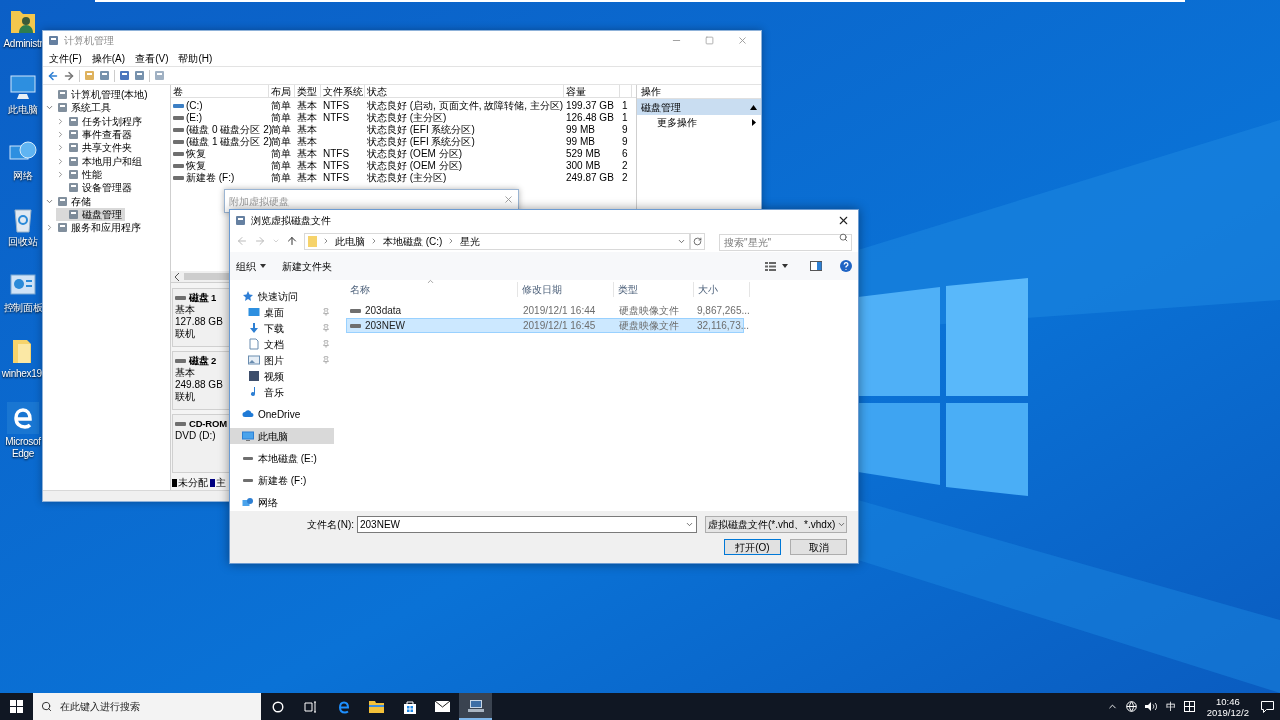 The image size is (1280, 720). What do you see at coordinates (282, 502) in the screenshot?
I see `nav-item: 网络` at bounding box center [282, 502].